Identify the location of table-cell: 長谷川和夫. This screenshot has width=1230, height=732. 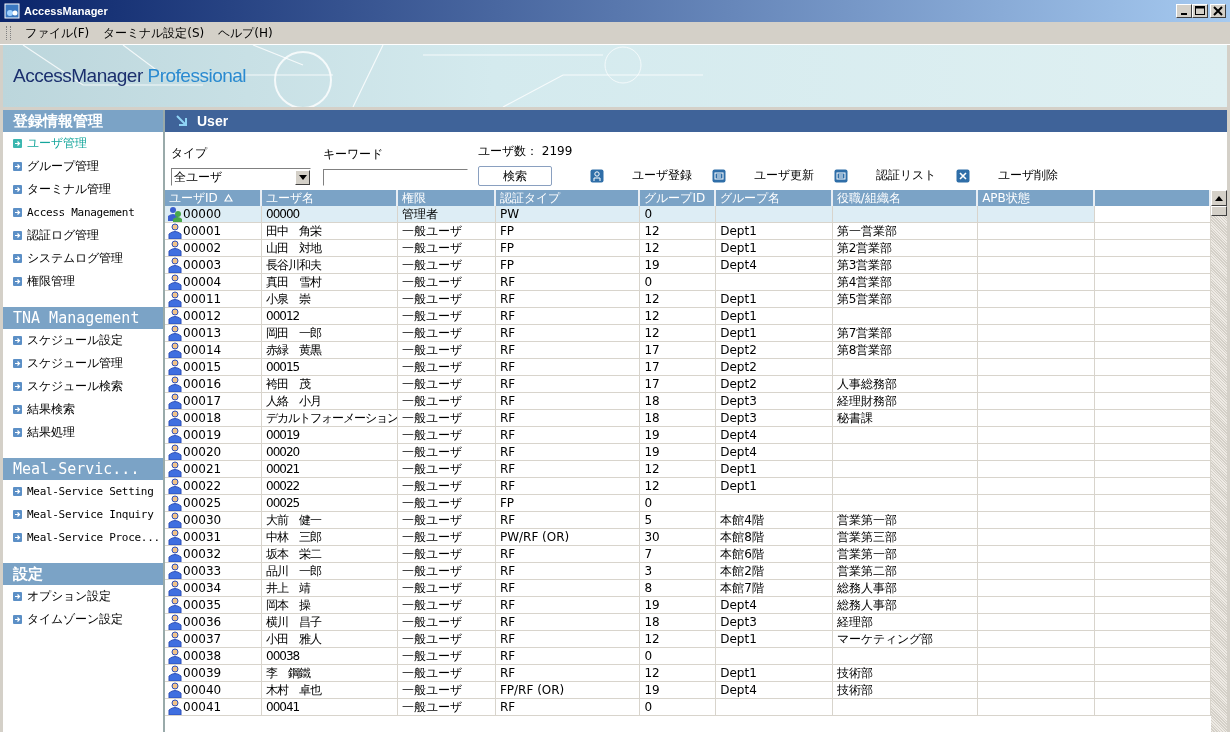
(294, 265).